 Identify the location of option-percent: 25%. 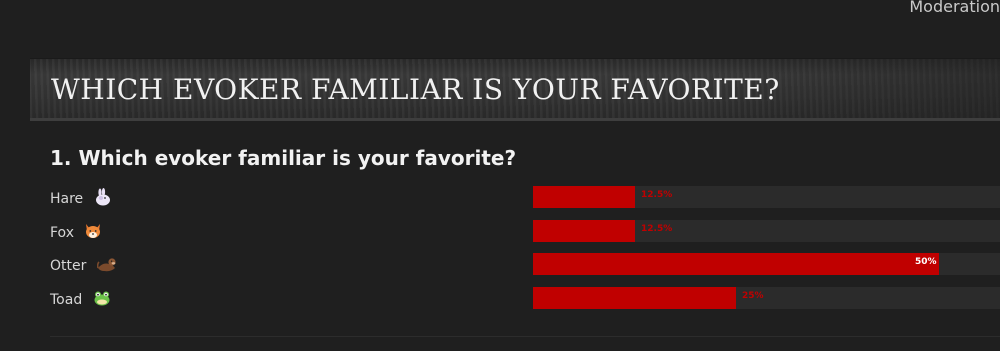
(753, 296).